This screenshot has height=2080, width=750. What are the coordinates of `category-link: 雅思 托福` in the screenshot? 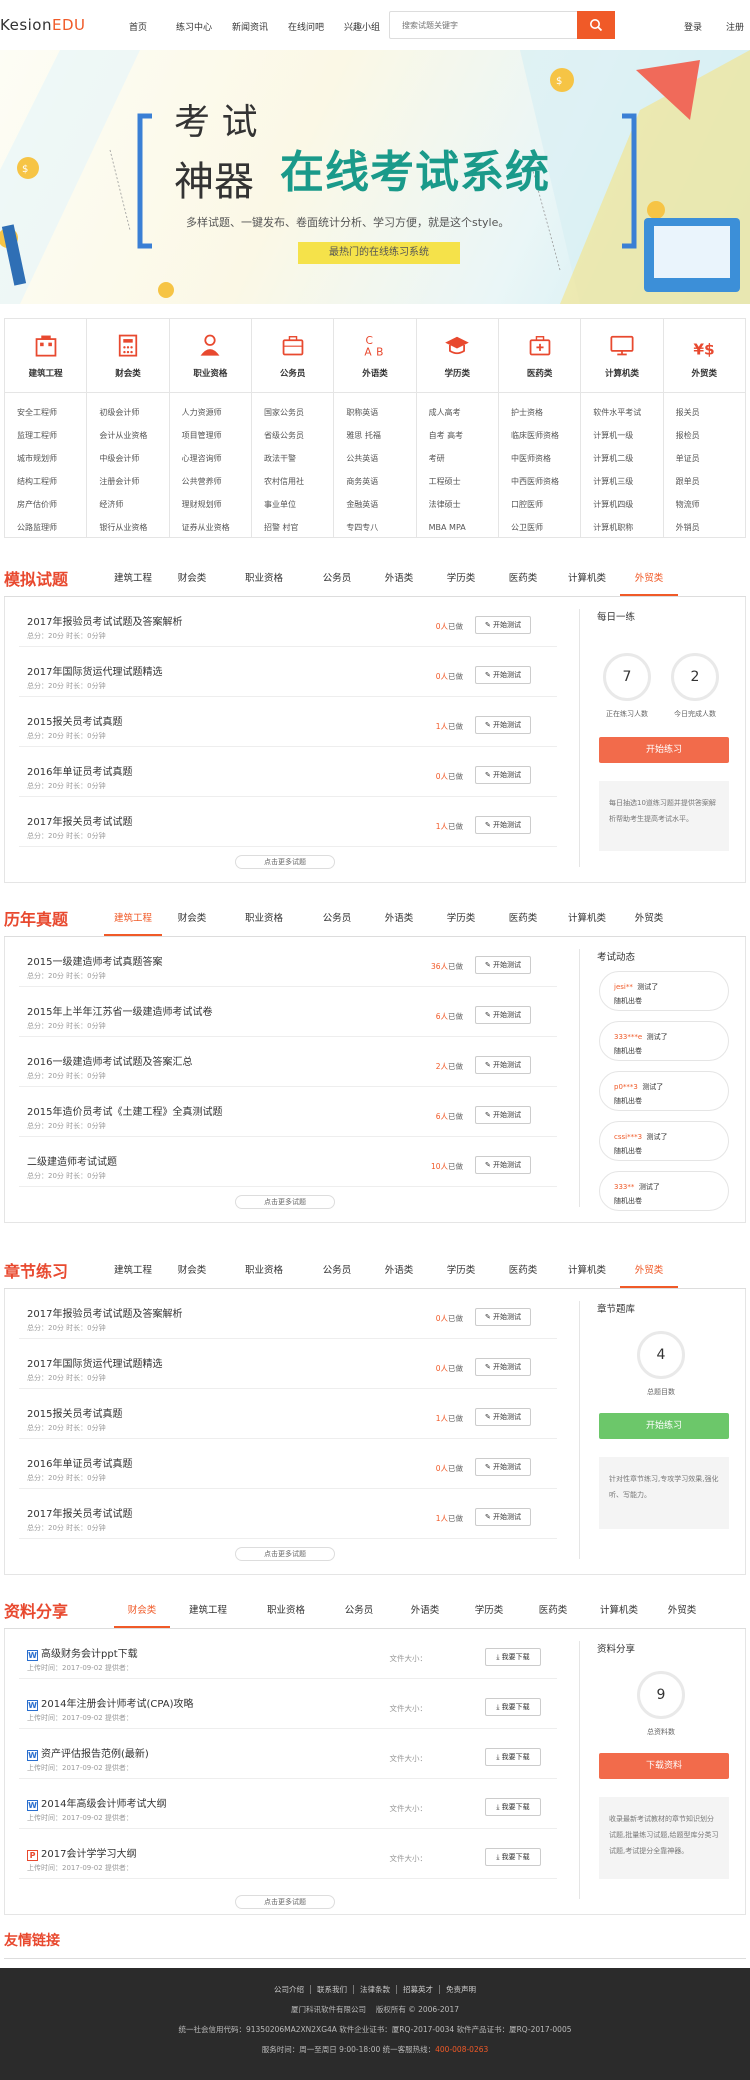 It's located at (380, 435).